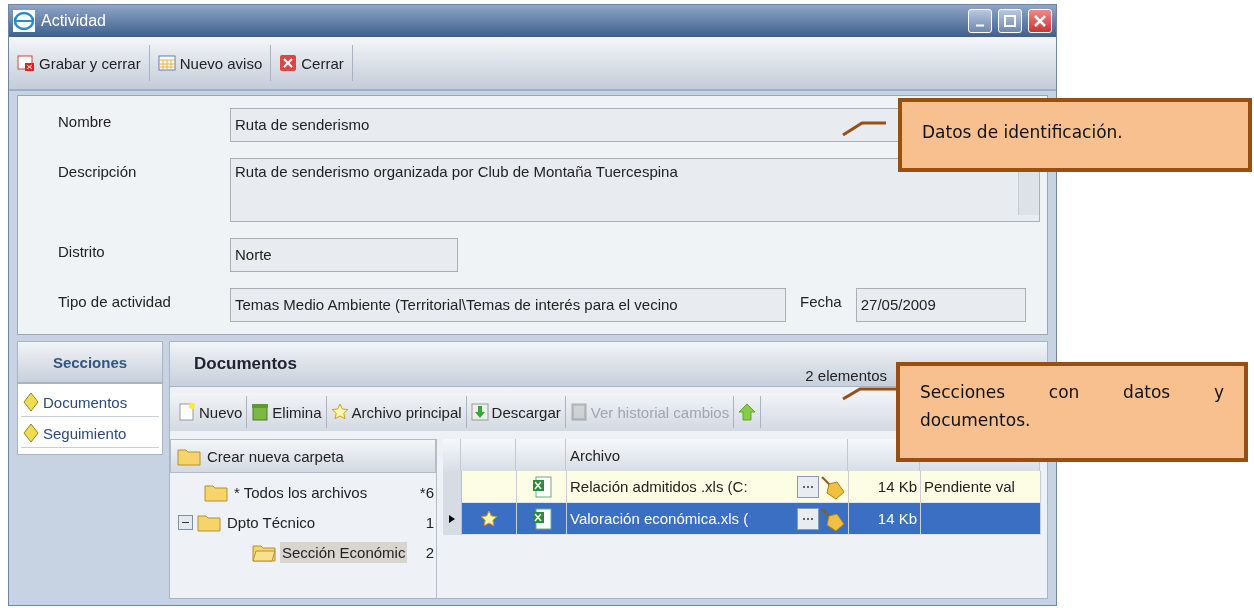 The width and height of the screenshot is (1254, 608). What do you see at coordinates (430, 522) in the screenshot?
I see `file-count: 1` at bounding box center [430, 522].